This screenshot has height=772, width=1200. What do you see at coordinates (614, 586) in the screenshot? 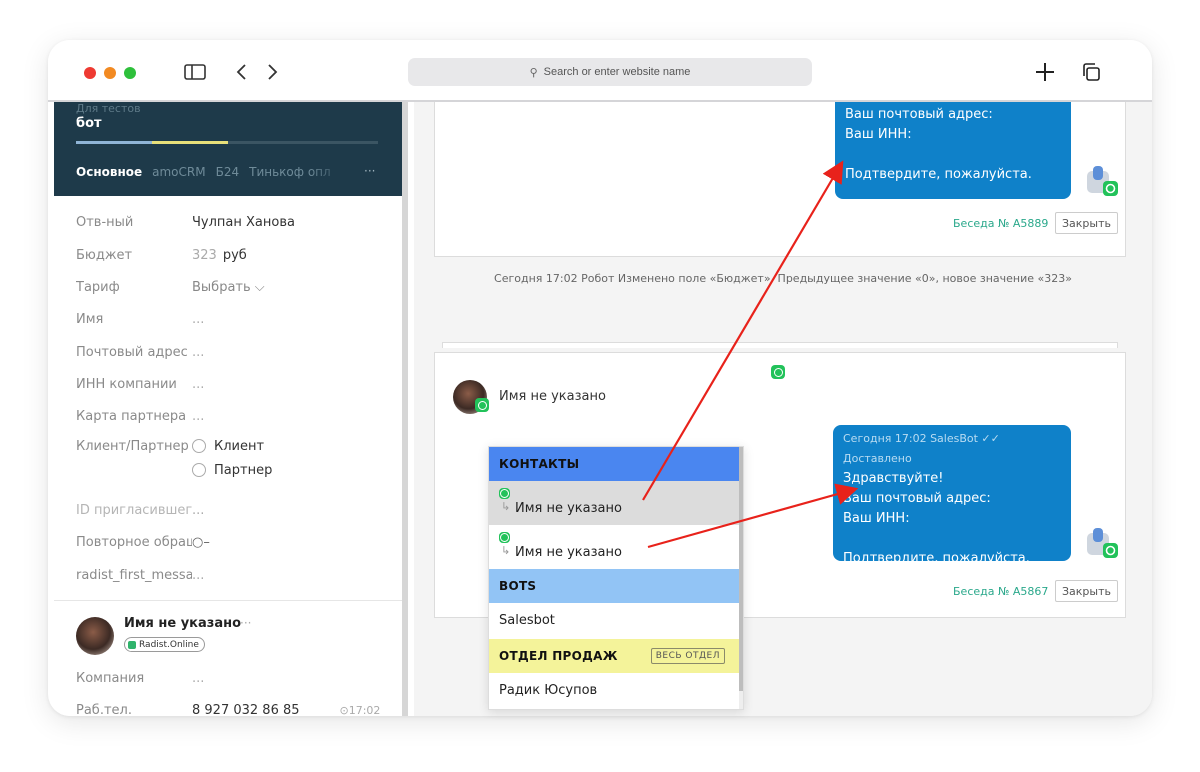
I see `bots-section-header: BOTS` at bounding box center [614, 586].